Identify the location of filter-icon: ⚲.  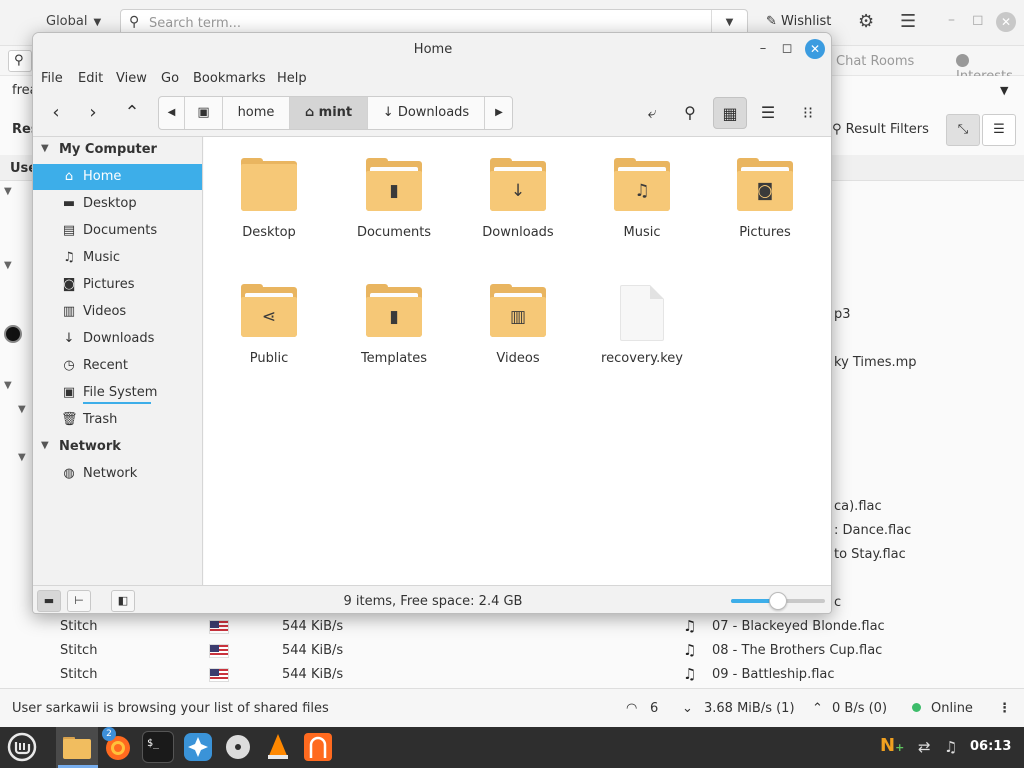
(839, 129).